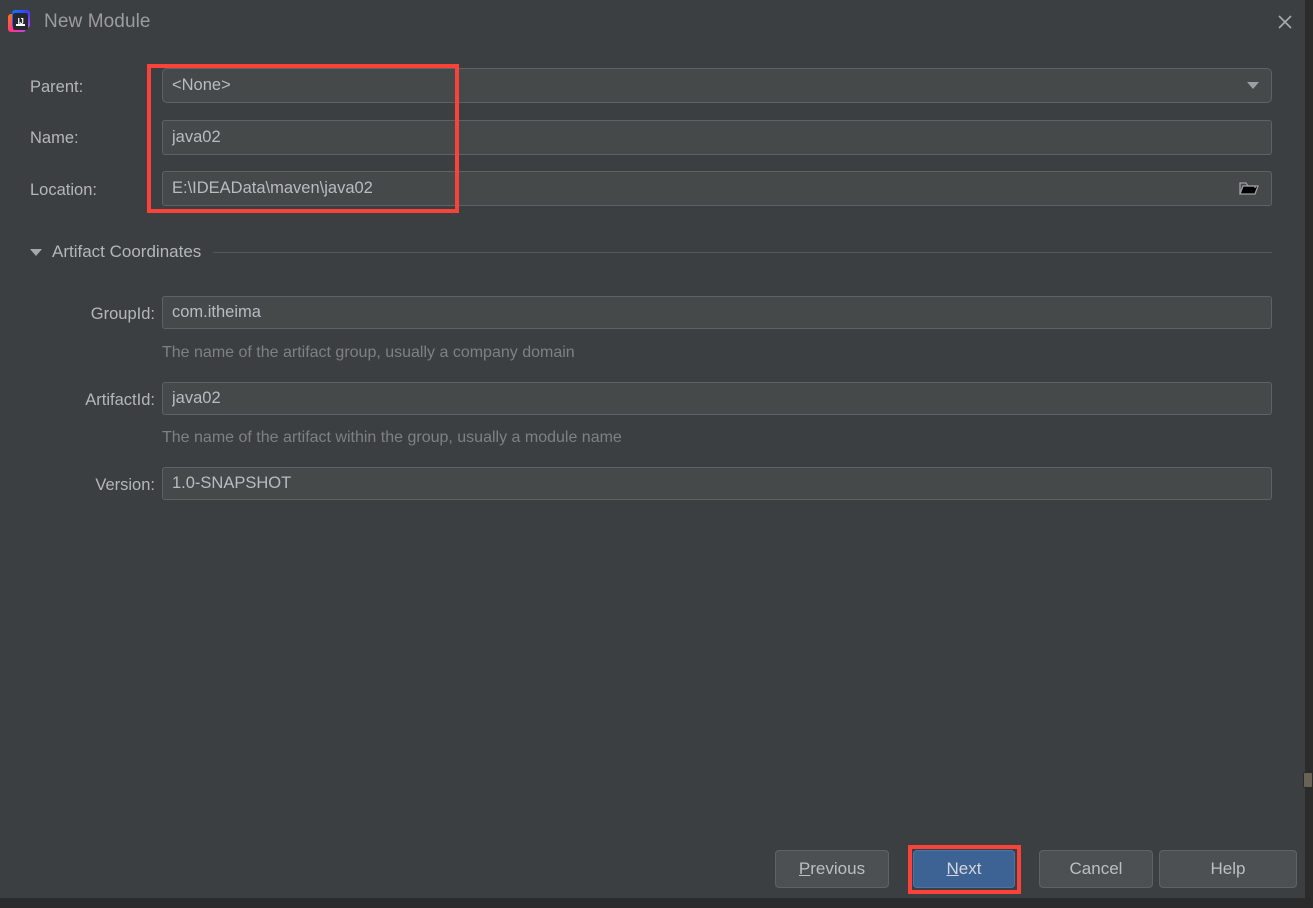  I want to click on parent-combobox: <None>, so click(717, 85).